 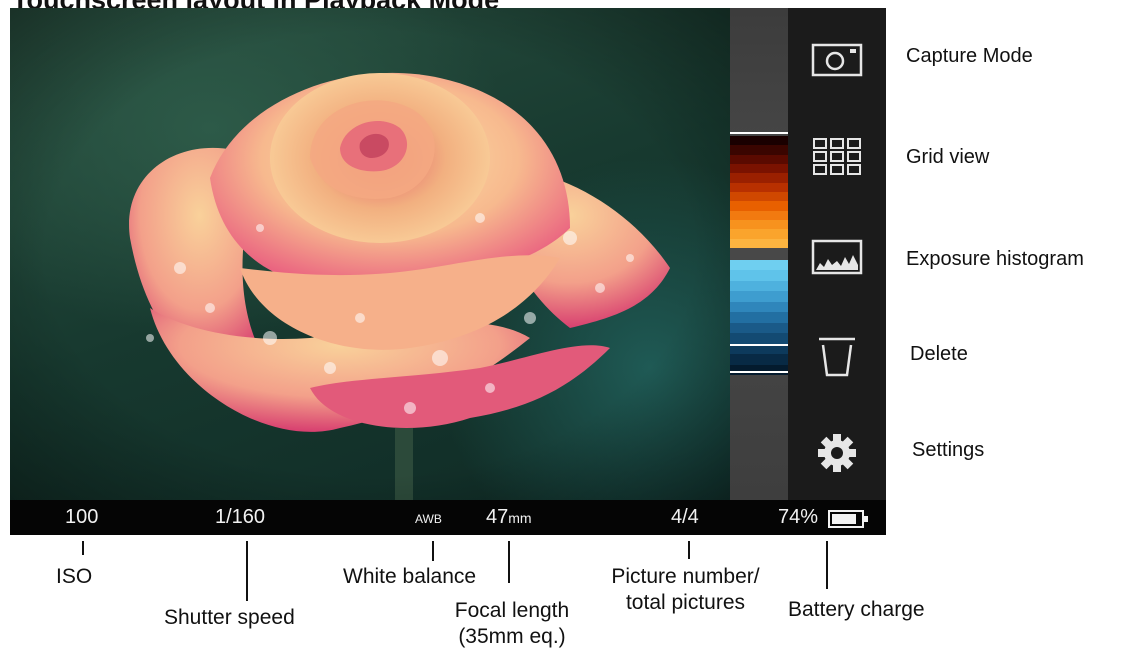 I want to click on shutter-value: 1/160, so click(x=240, y=517).